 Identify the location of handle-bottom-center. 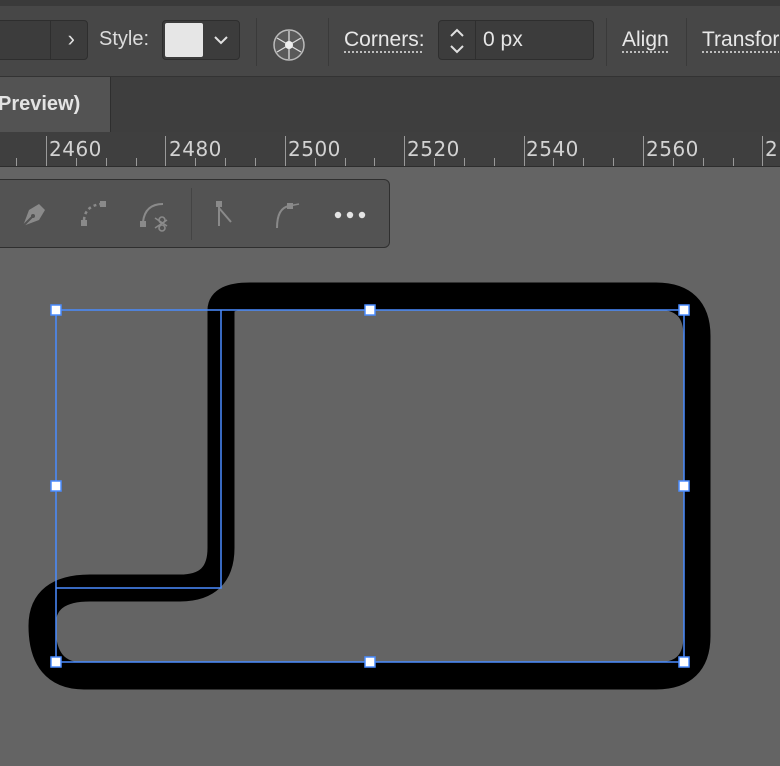
(370, 662).